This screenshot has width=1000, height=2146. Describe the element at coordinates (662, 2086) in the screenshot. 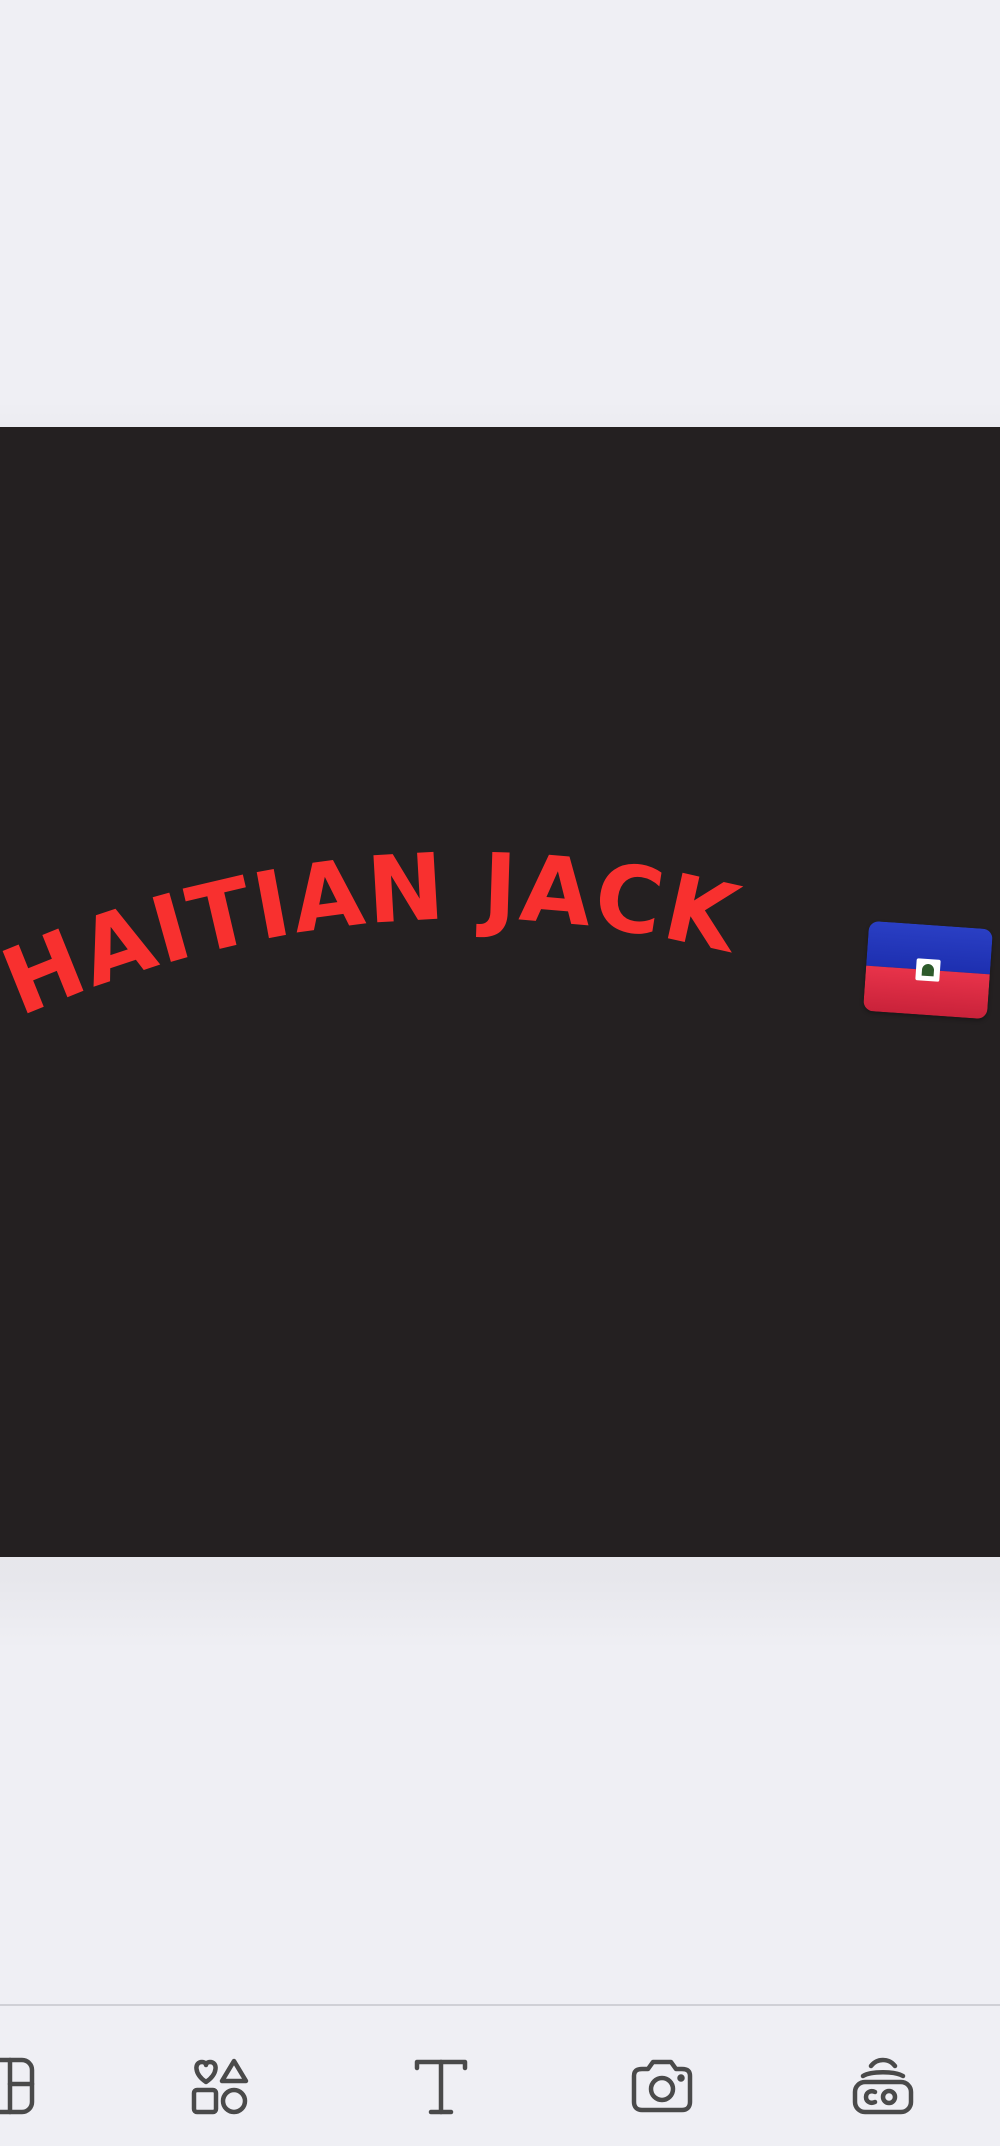

I see `camera-icon` at that location.